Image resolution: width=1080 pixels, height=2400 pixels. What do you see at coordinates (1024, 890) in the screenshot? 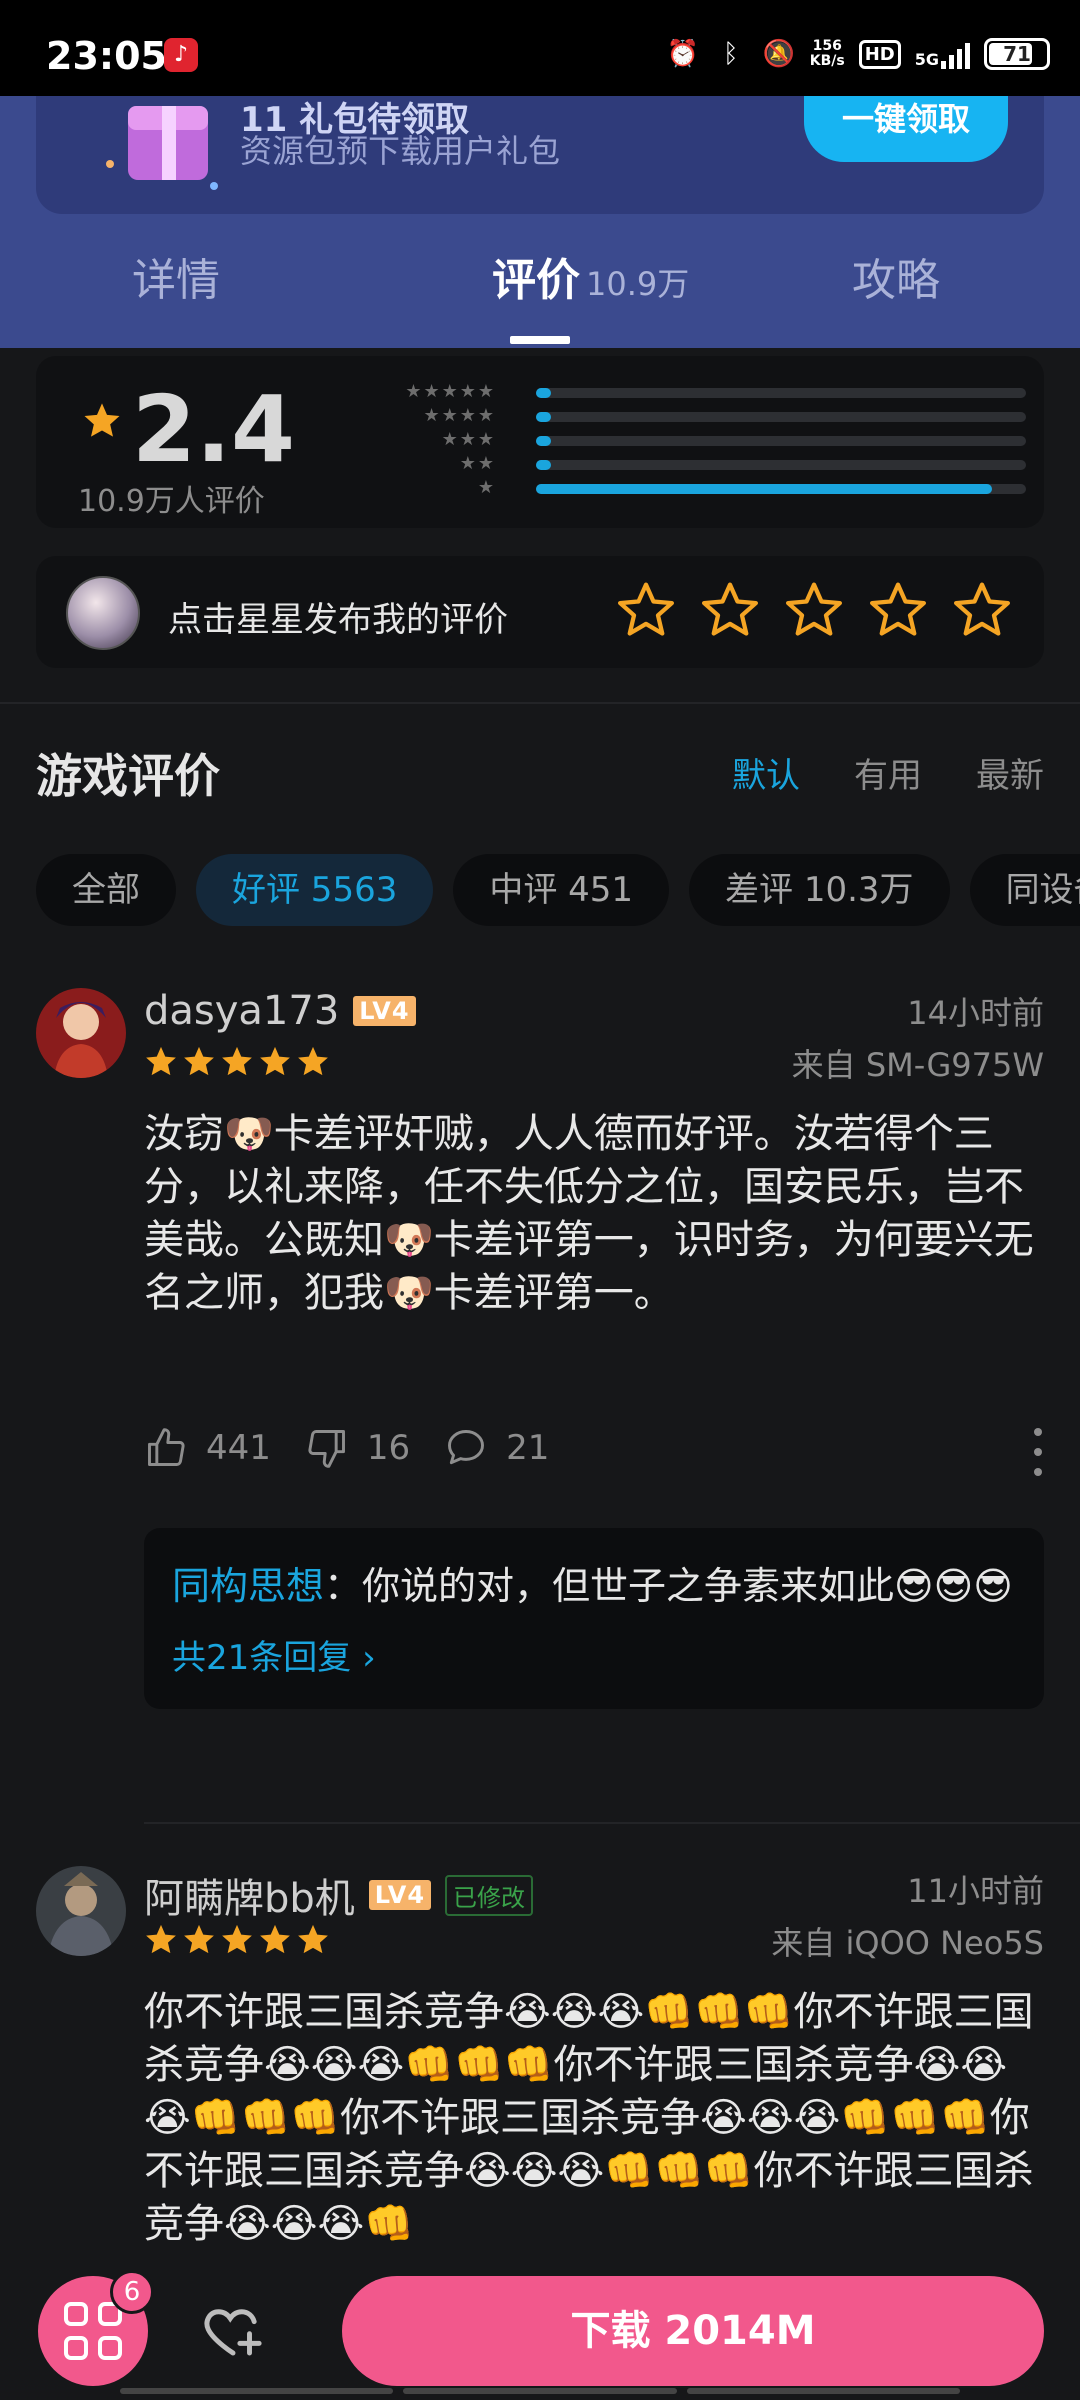
I see `filter-same-device: 同设备` at bounding box center [1024, 890].